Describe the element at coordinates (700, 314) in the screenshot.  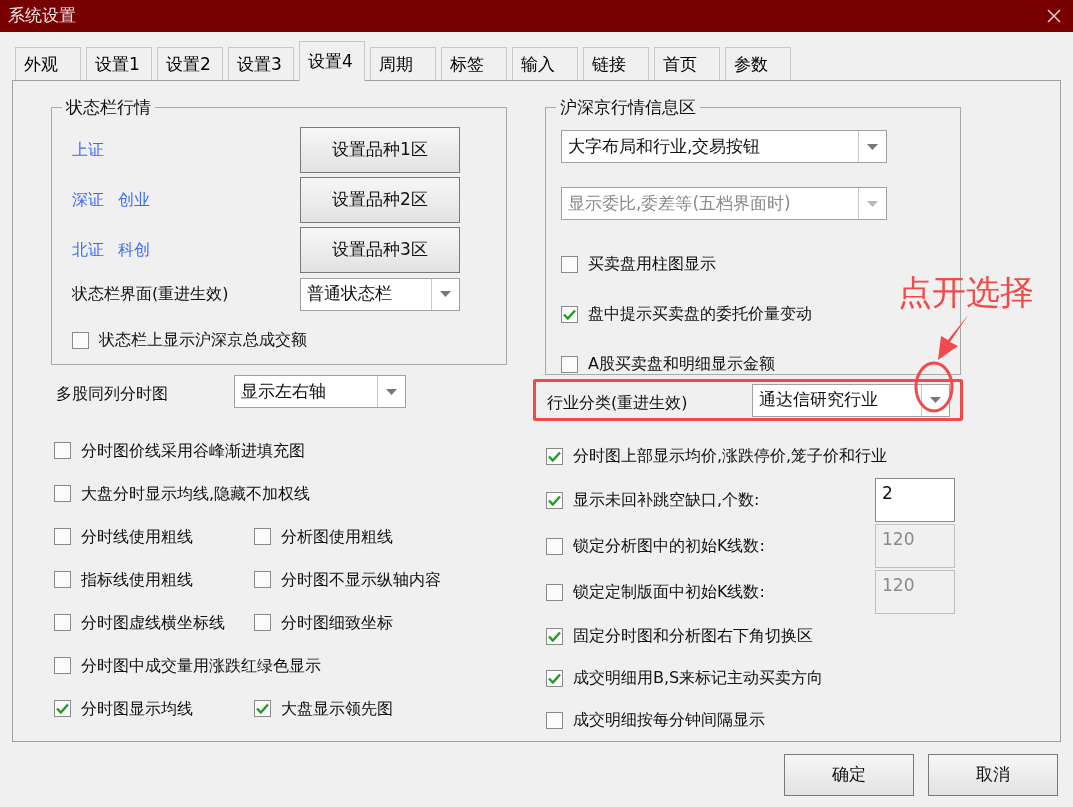
I see `option-label: 盘中提示买卖盘的委托价量变动` at that location.